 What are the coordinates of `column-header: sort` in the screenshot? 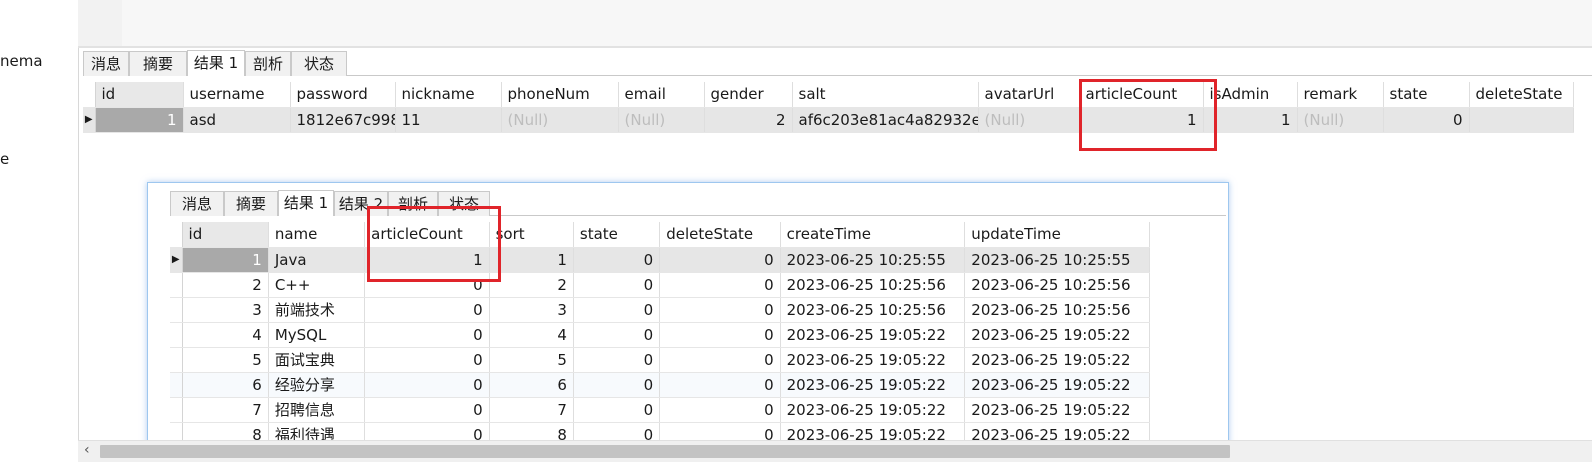 It's located at (531, 235).